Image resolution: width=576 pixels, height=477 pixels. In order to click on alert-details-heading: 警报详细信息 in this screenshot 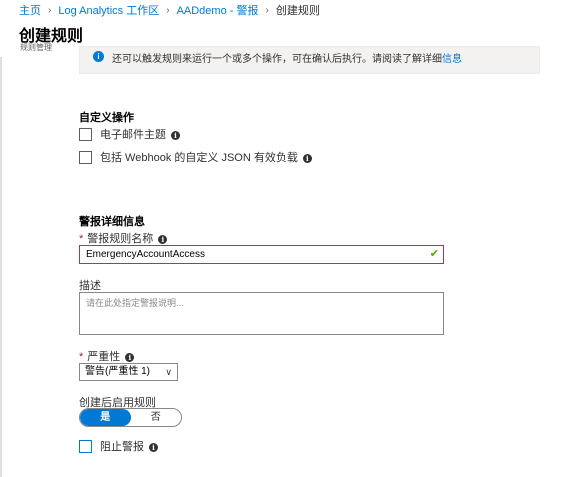, I will do `click(112, 222)`.